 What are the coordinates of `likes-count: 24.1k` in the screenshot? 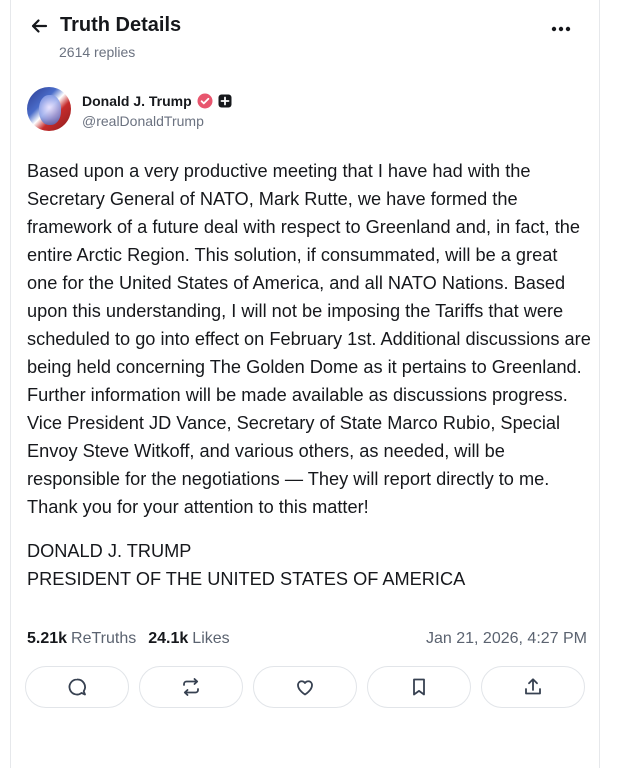 It's located at (168, 639).